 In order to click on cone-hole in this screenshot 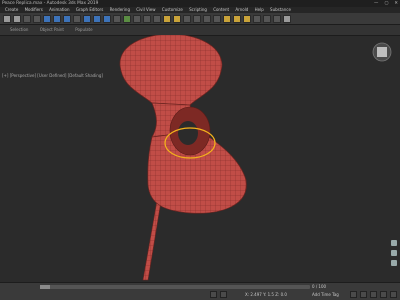, I will do `click(188, 133)`.